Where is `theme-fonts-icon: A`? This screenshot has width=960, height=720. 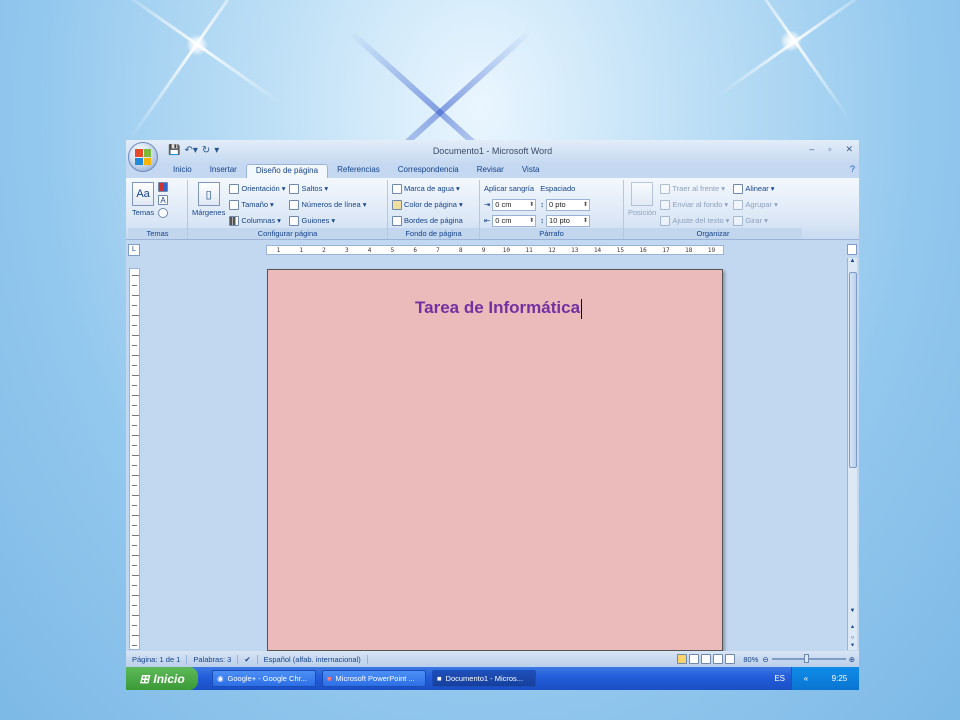
theme-fonts-icon: A is located at coordinates (163, 200).